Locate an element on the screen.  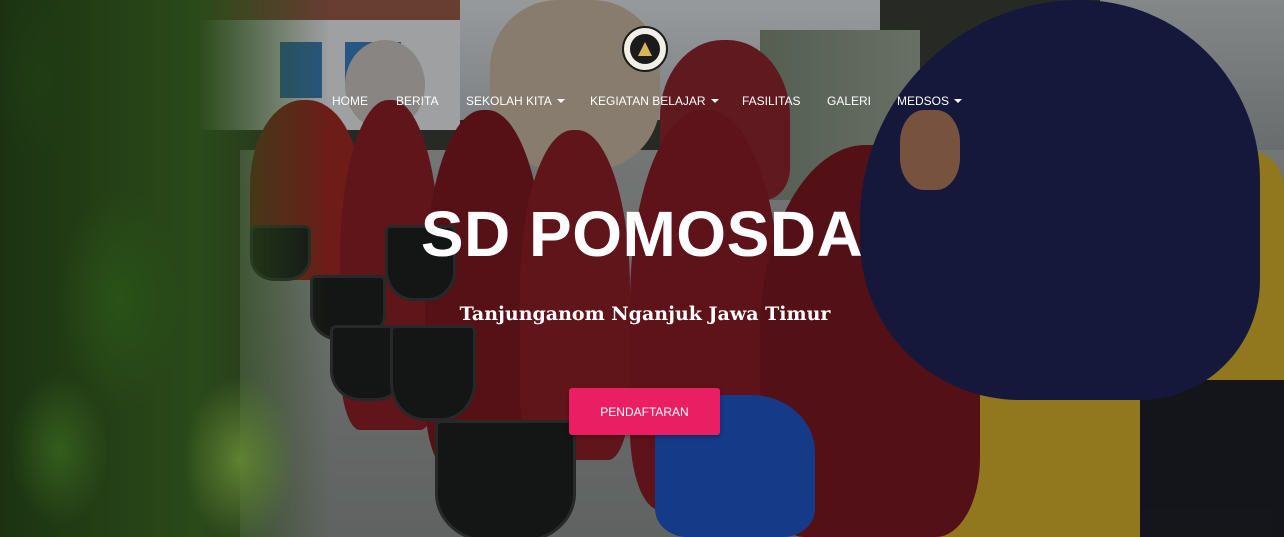
school-crest-icon is located at coordinates (645, 49).